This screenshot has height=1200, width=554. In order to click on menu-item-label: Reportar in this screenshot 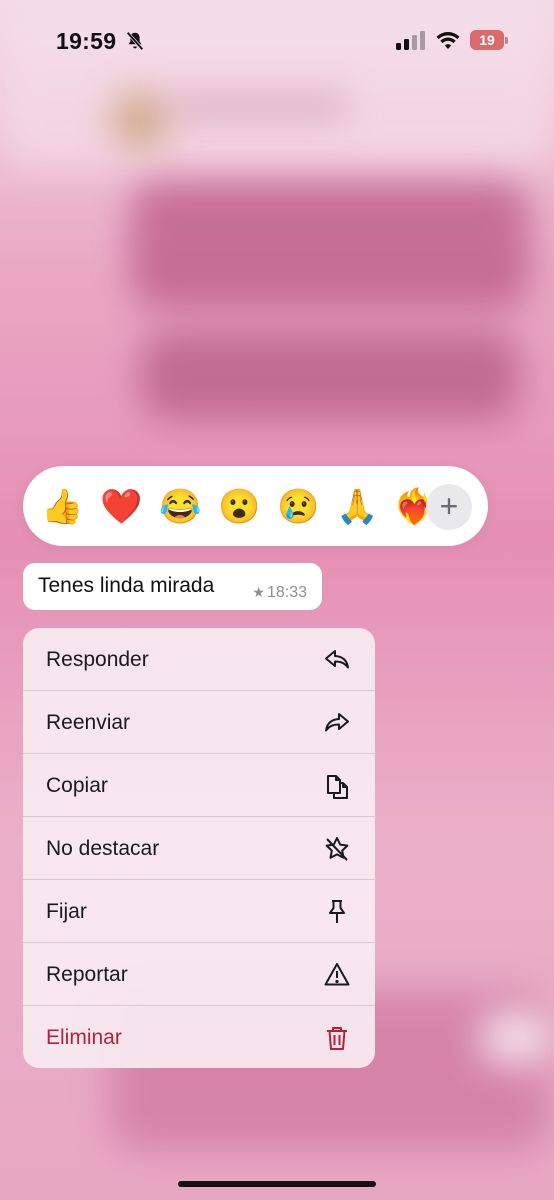, I will do `click(87, 974)`.